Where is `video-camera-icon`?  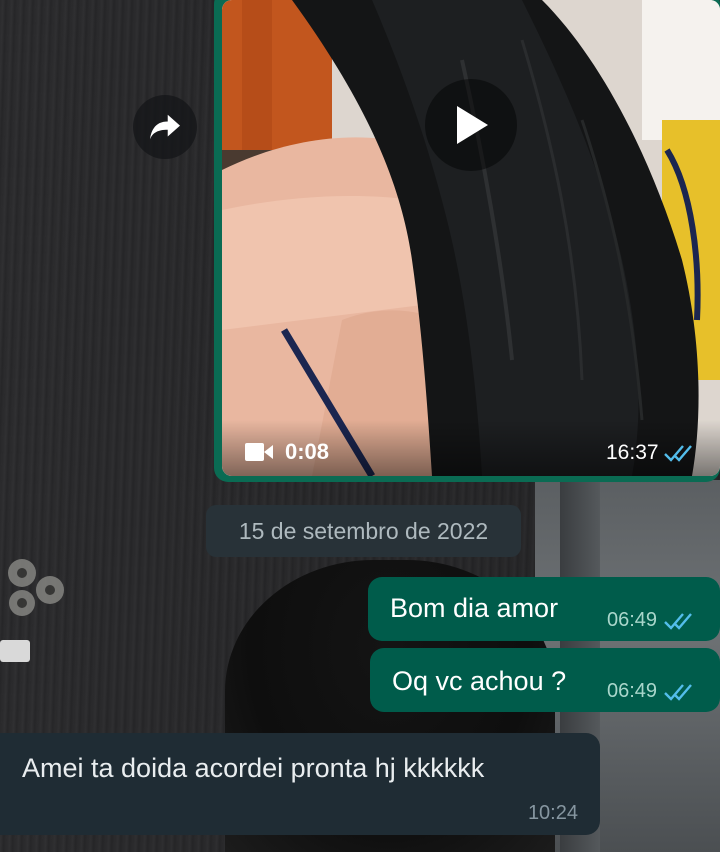
video-camera-icon is located at coordinates (259, 452).